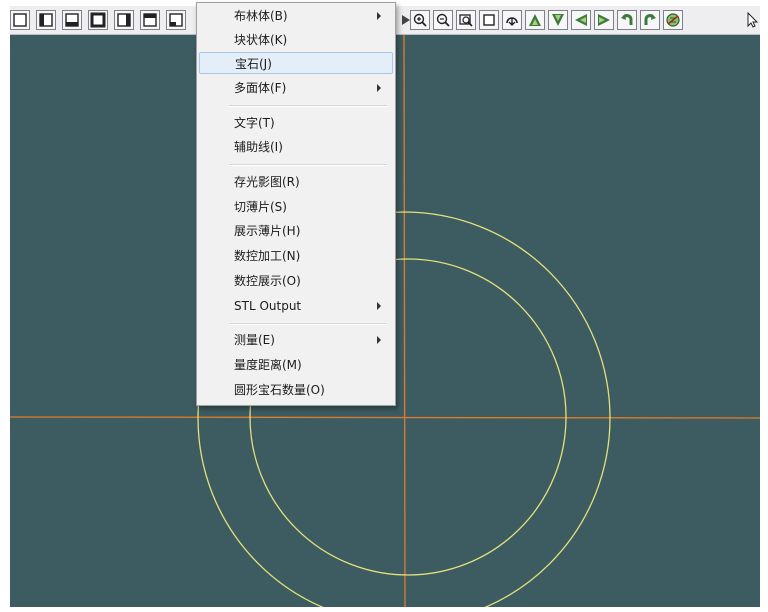 The height and width of the screenshot is (612, 768). What do you see at coordinates (20, 20) in the screenshot?
I see `view-top-icon` at bounding box center [20, 20].